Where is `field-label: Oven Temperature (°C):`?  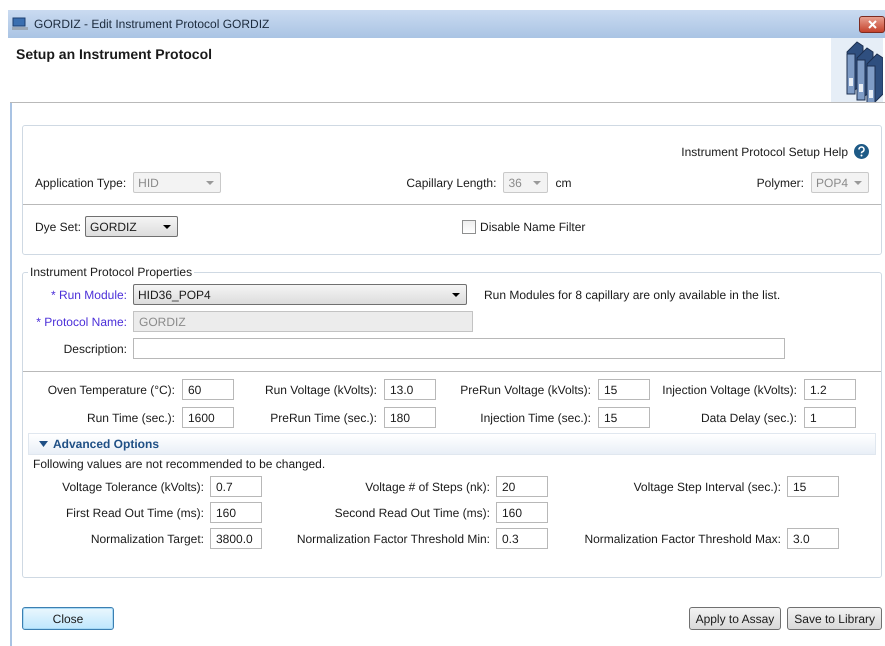 field-label: Oven Temperature (°C): is located at coordinates (110, 389).